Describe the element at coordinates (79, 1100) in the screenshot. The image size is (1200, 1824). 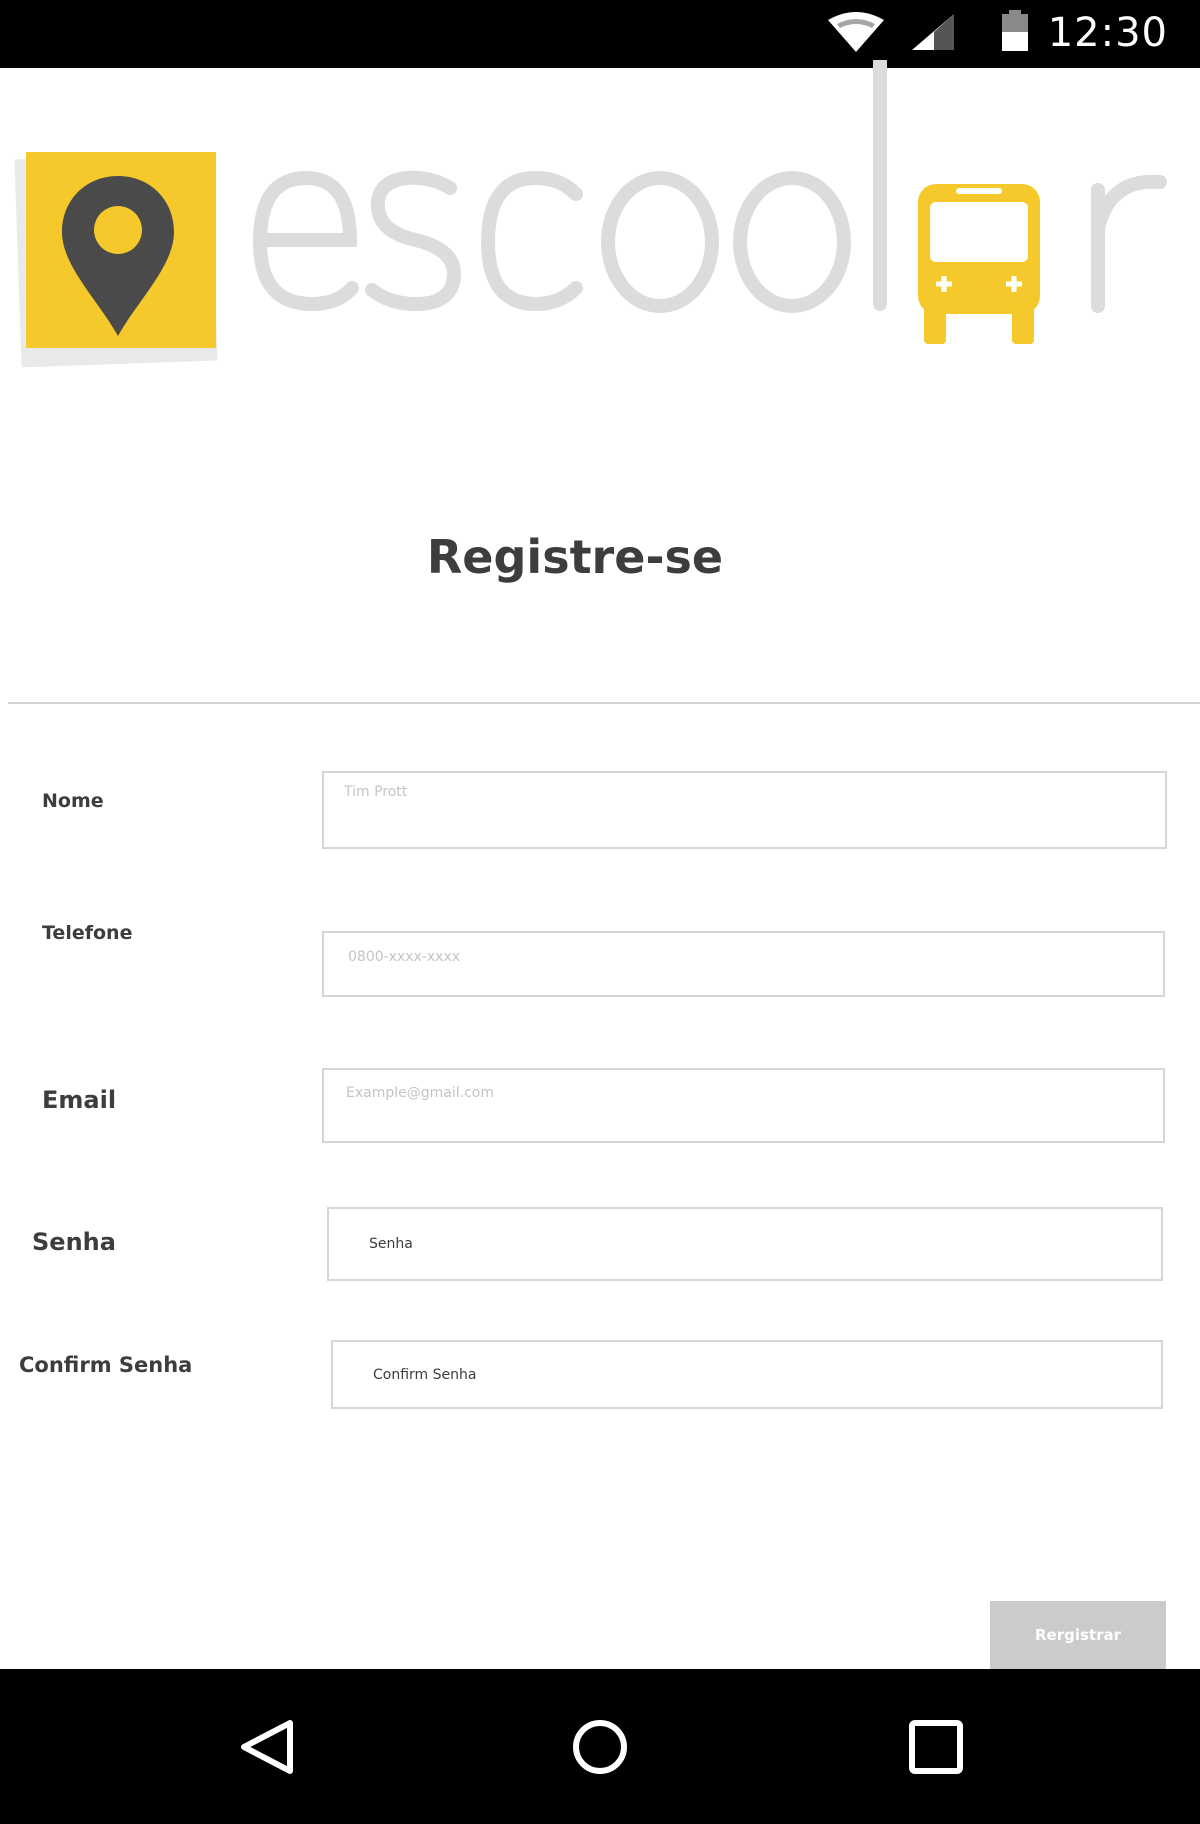
I see `email-label: Email` at that location.